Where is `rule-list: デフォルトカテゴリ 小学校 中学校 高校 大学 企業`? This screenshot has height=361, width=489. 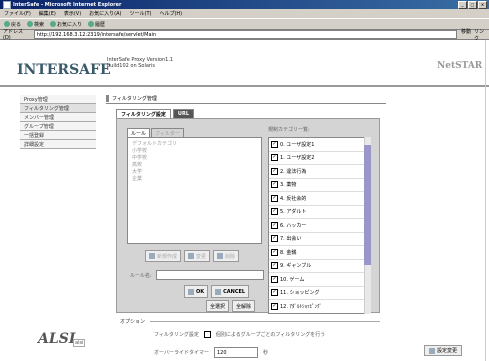 rule-list: デフォルトカテゴリ 小学校 中学校 高校 大学 企業 is located at coordinates (194, 190).